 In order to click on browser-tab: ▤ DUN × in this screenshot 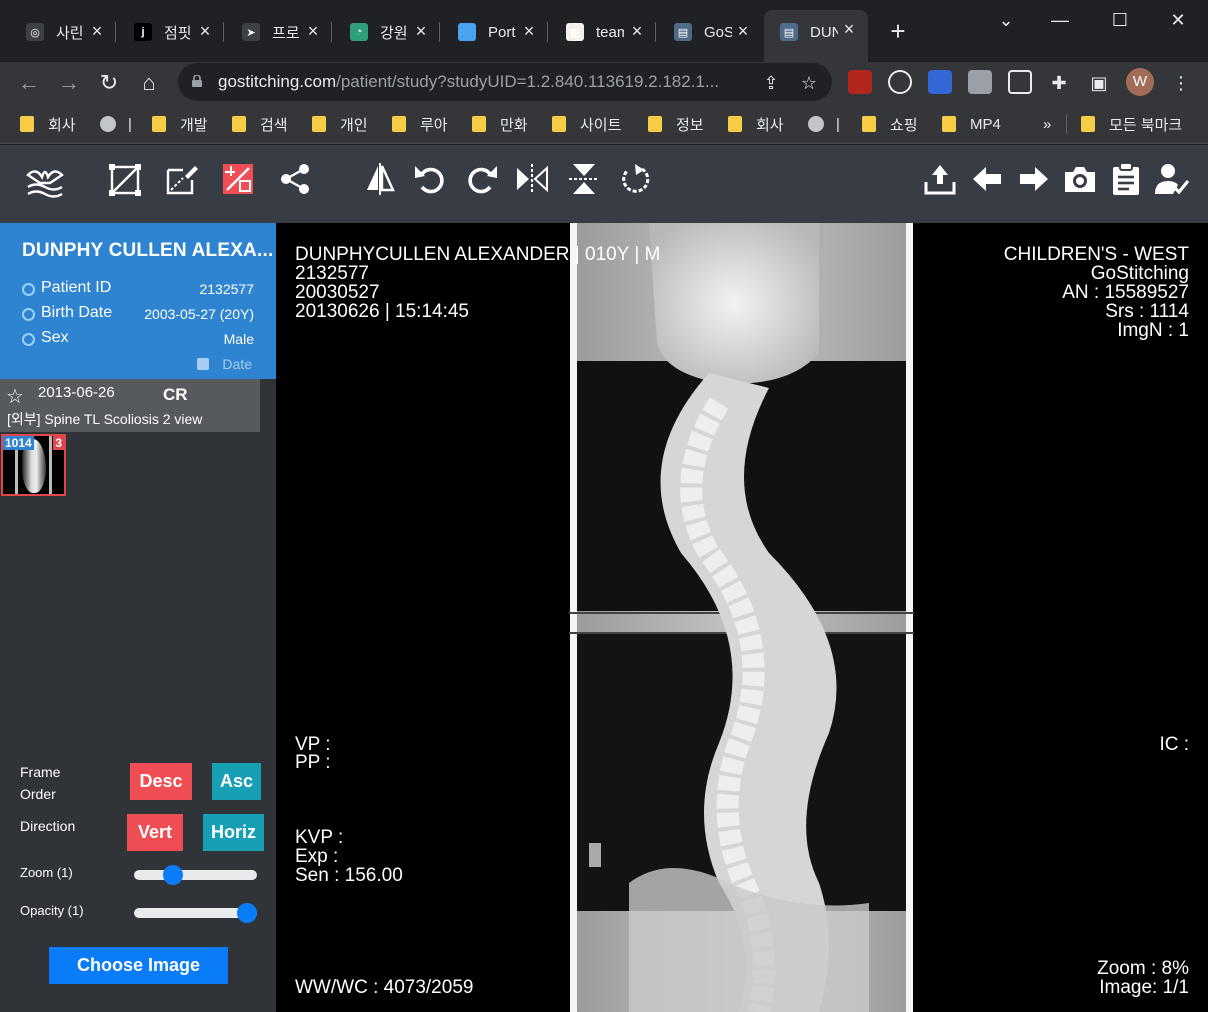, I will do `click(816, 36)`.